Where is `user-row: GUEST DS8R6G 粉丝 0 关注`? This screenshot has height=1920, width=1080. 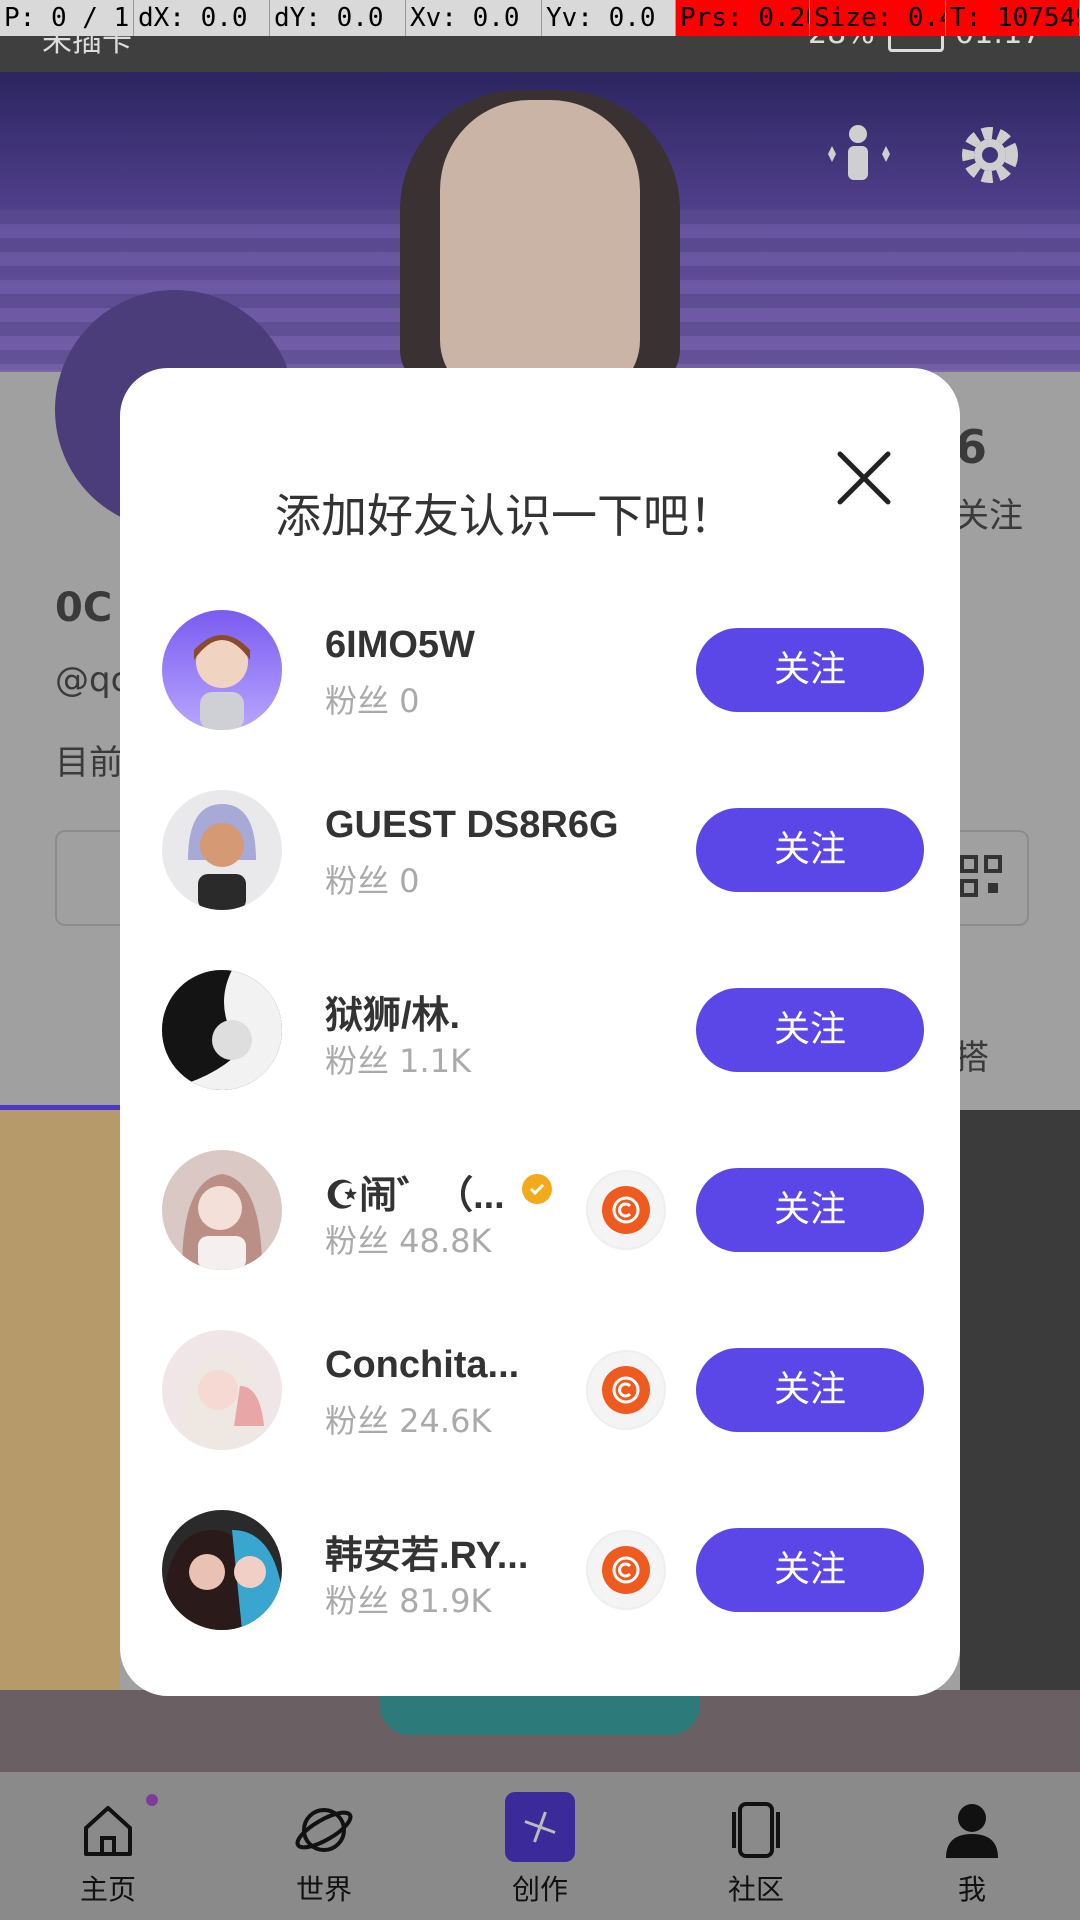 user-row: GUEST DS8R6G 粉丝 0 关注 is located at coordinates (540, 839).